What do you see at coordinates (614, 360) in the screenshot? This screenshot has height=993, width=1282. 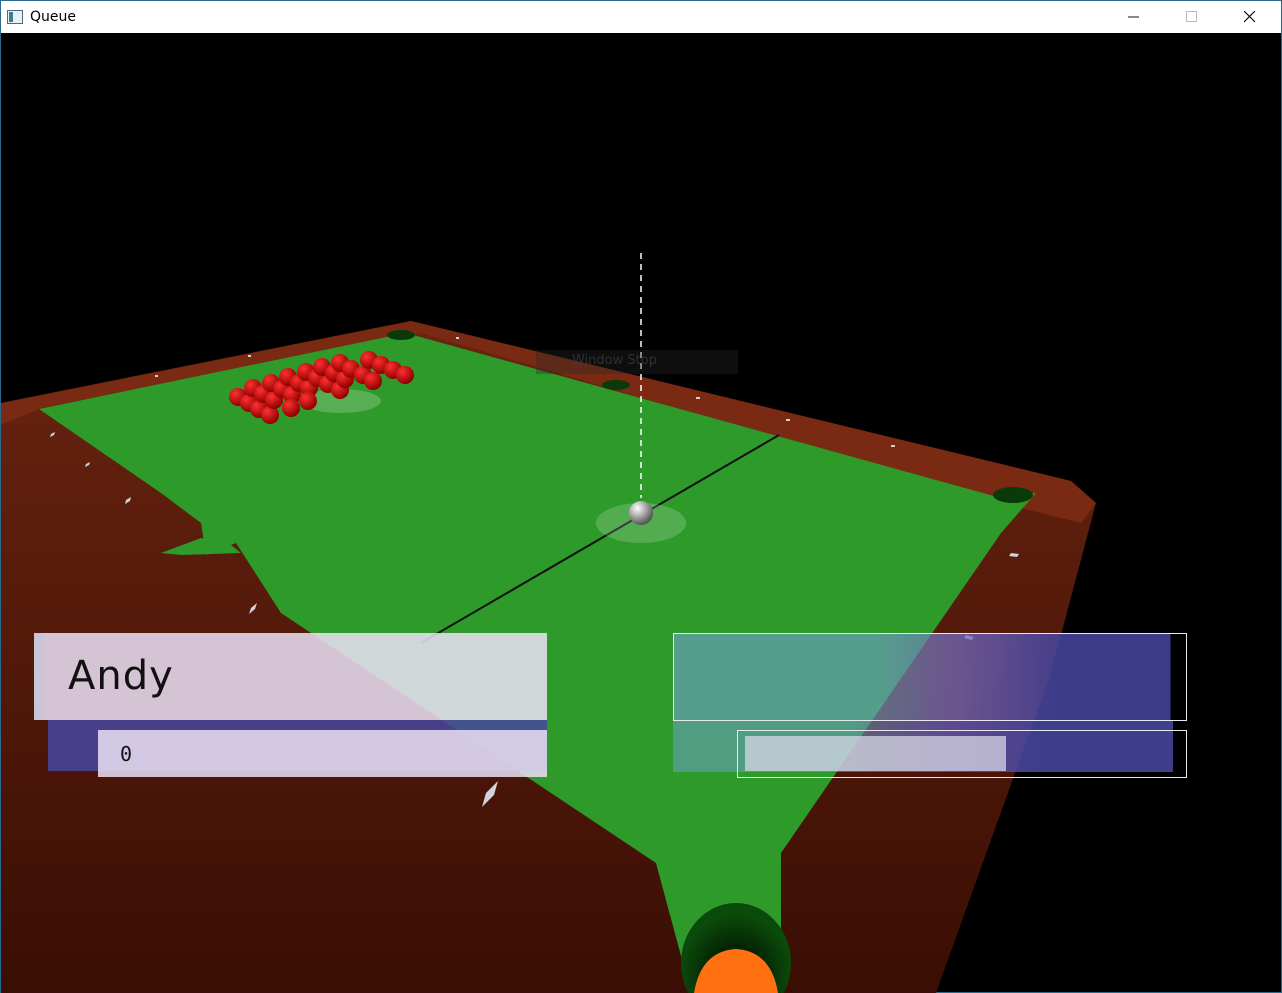 I see `ghost-menu-label: Window Stop` at bounding box center [614, 360].